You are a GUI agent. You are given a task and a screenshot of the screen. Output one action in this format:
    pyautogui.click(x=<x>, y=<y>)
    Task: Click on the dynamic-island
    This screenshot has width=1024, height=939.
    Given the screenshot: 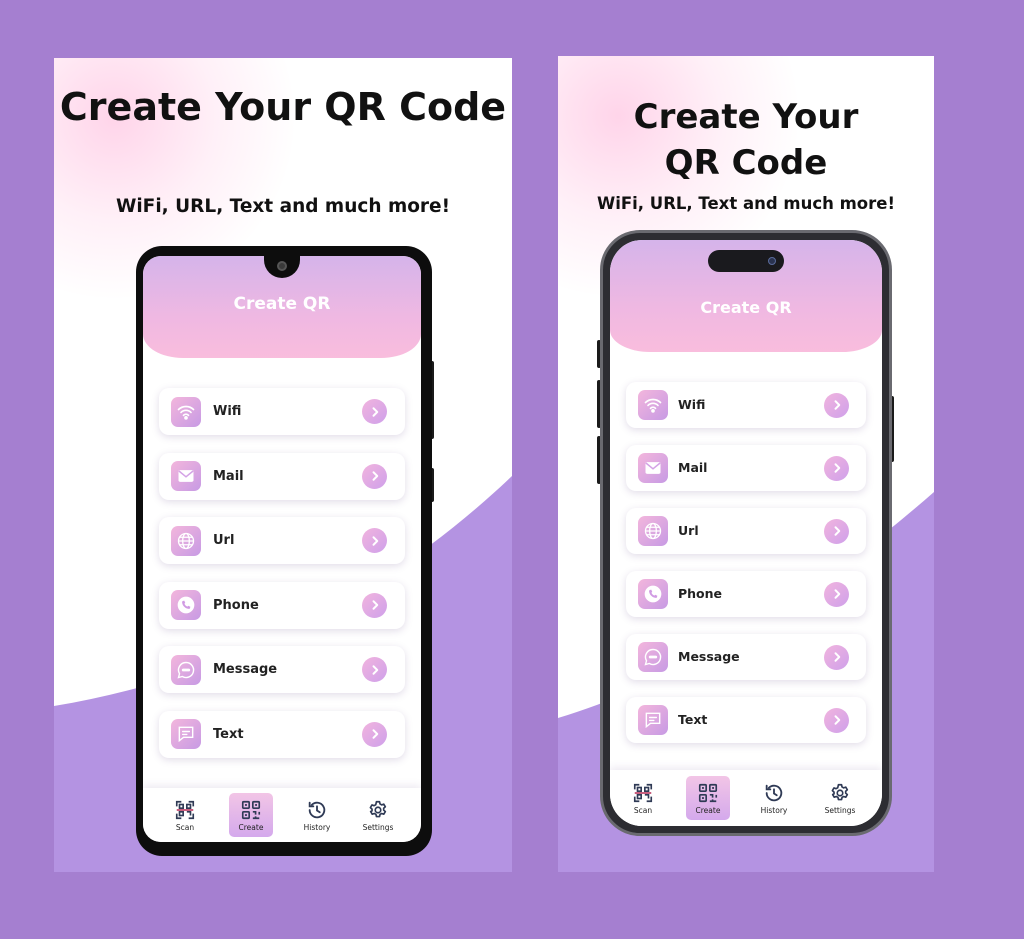 What is the action you would take?
    pyautogui.click(x=746, y=261)
    